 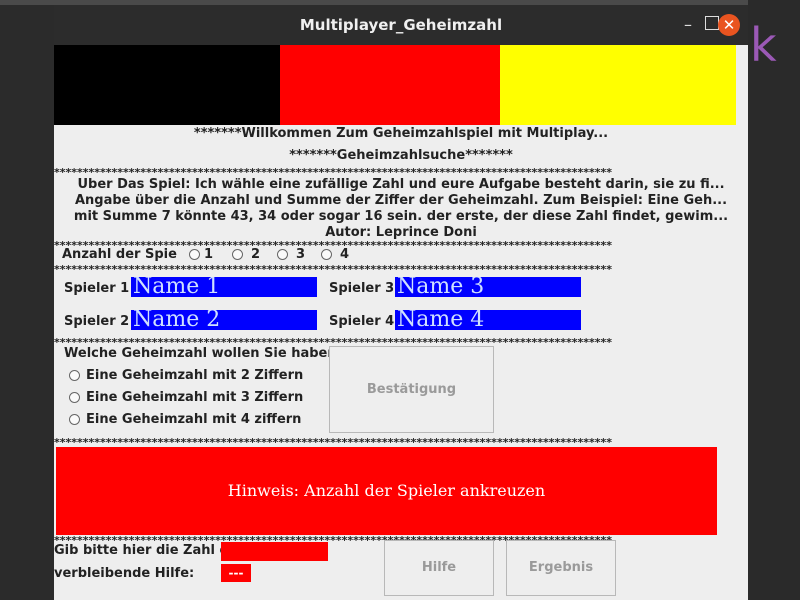 What do you see at coordinates (74, 375) in the screenshot?
I see `digits-2-radio` at bounding box center [74, 375].